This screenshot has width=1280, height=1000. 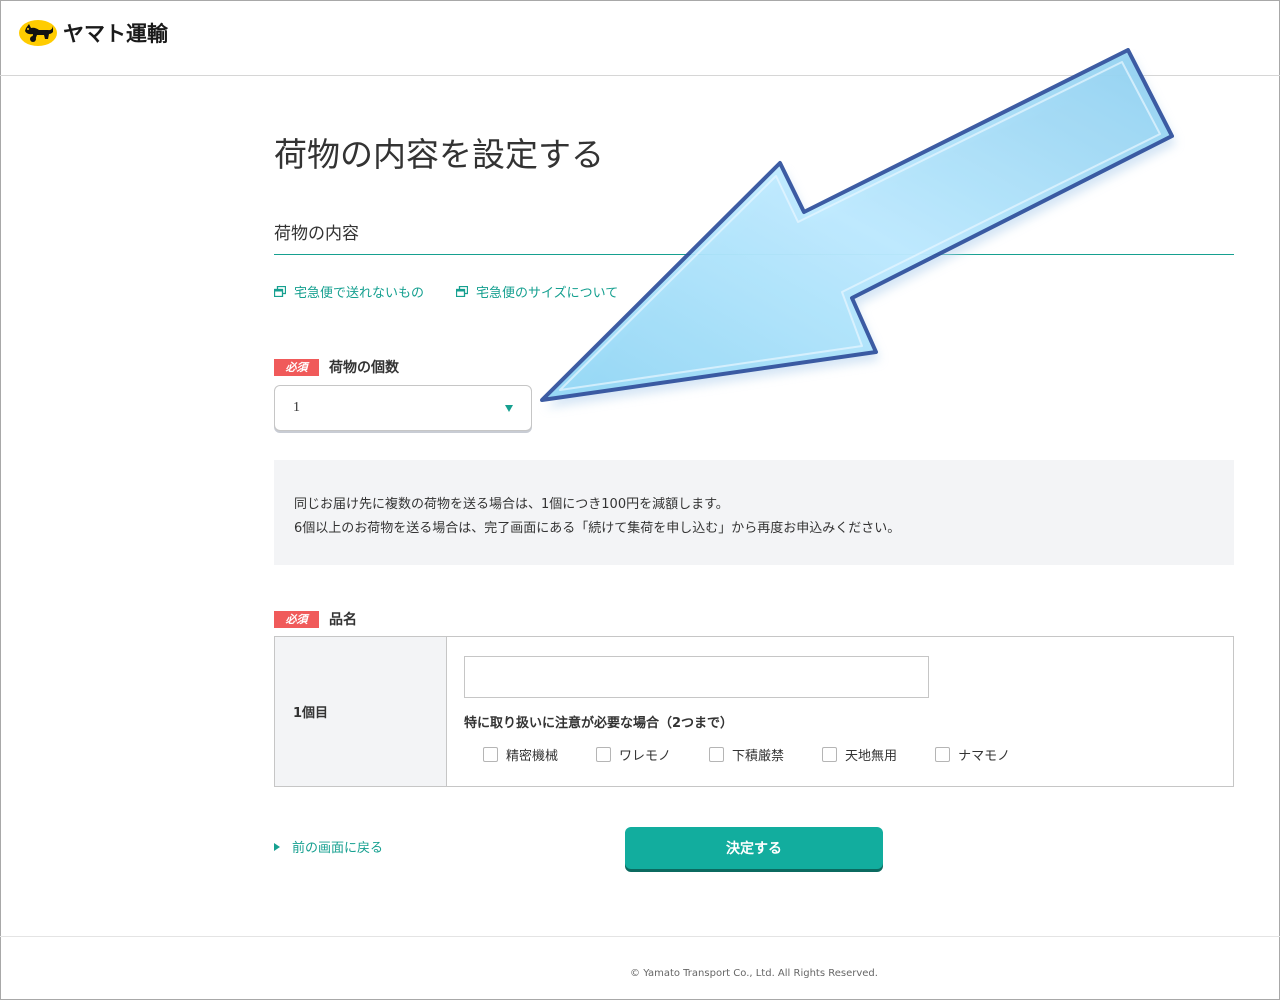 I want to click on link-label: 宅急便のサイズについて, so click(x=547, y=293).